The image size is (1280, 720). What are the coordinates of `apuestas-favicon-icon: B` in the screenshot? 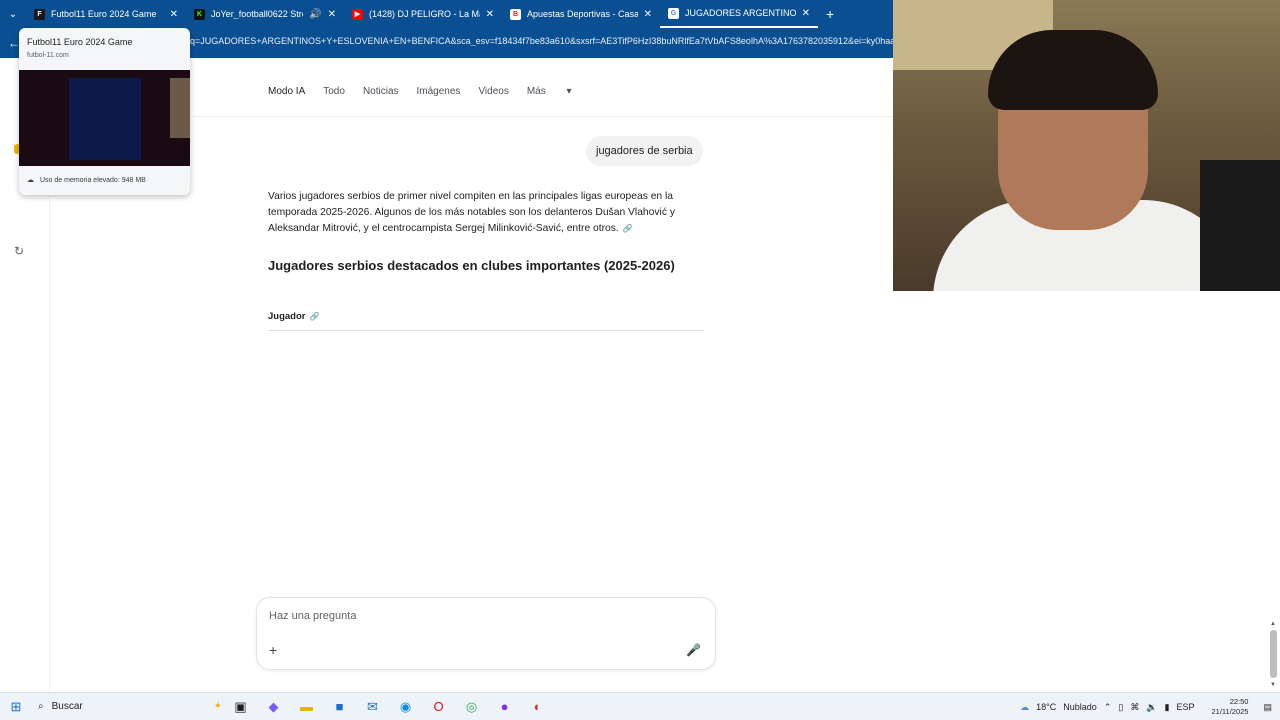 It's located at (515, 14).